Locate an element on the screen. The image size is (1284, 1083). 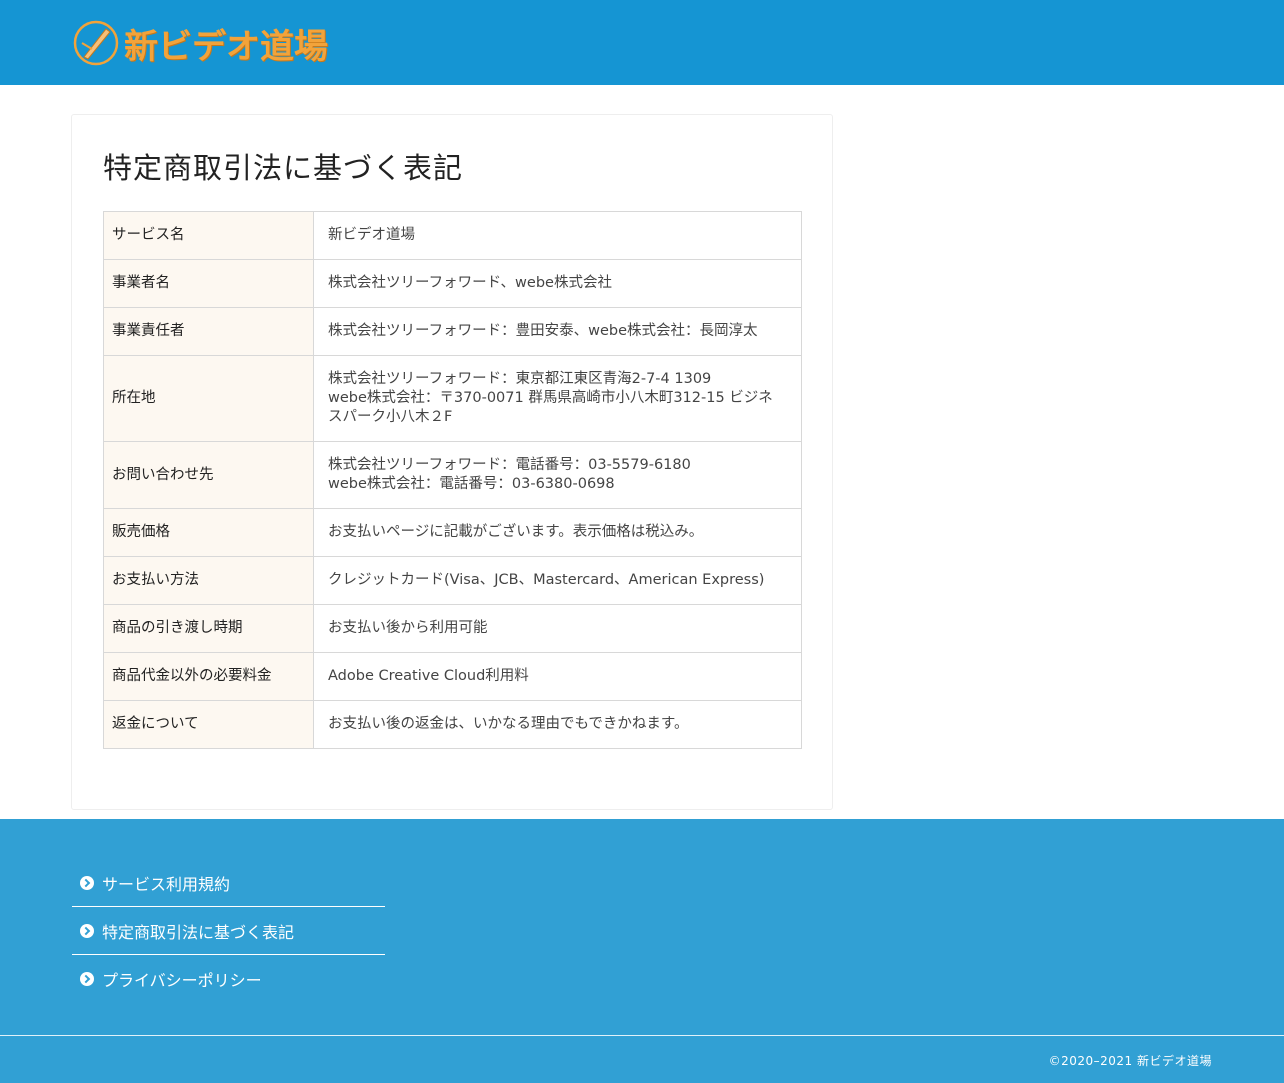
footer-nav: サービス利用規約 特定商取引法に基づく表記 プライバシーポリシー is located at coordinates (228, 931).